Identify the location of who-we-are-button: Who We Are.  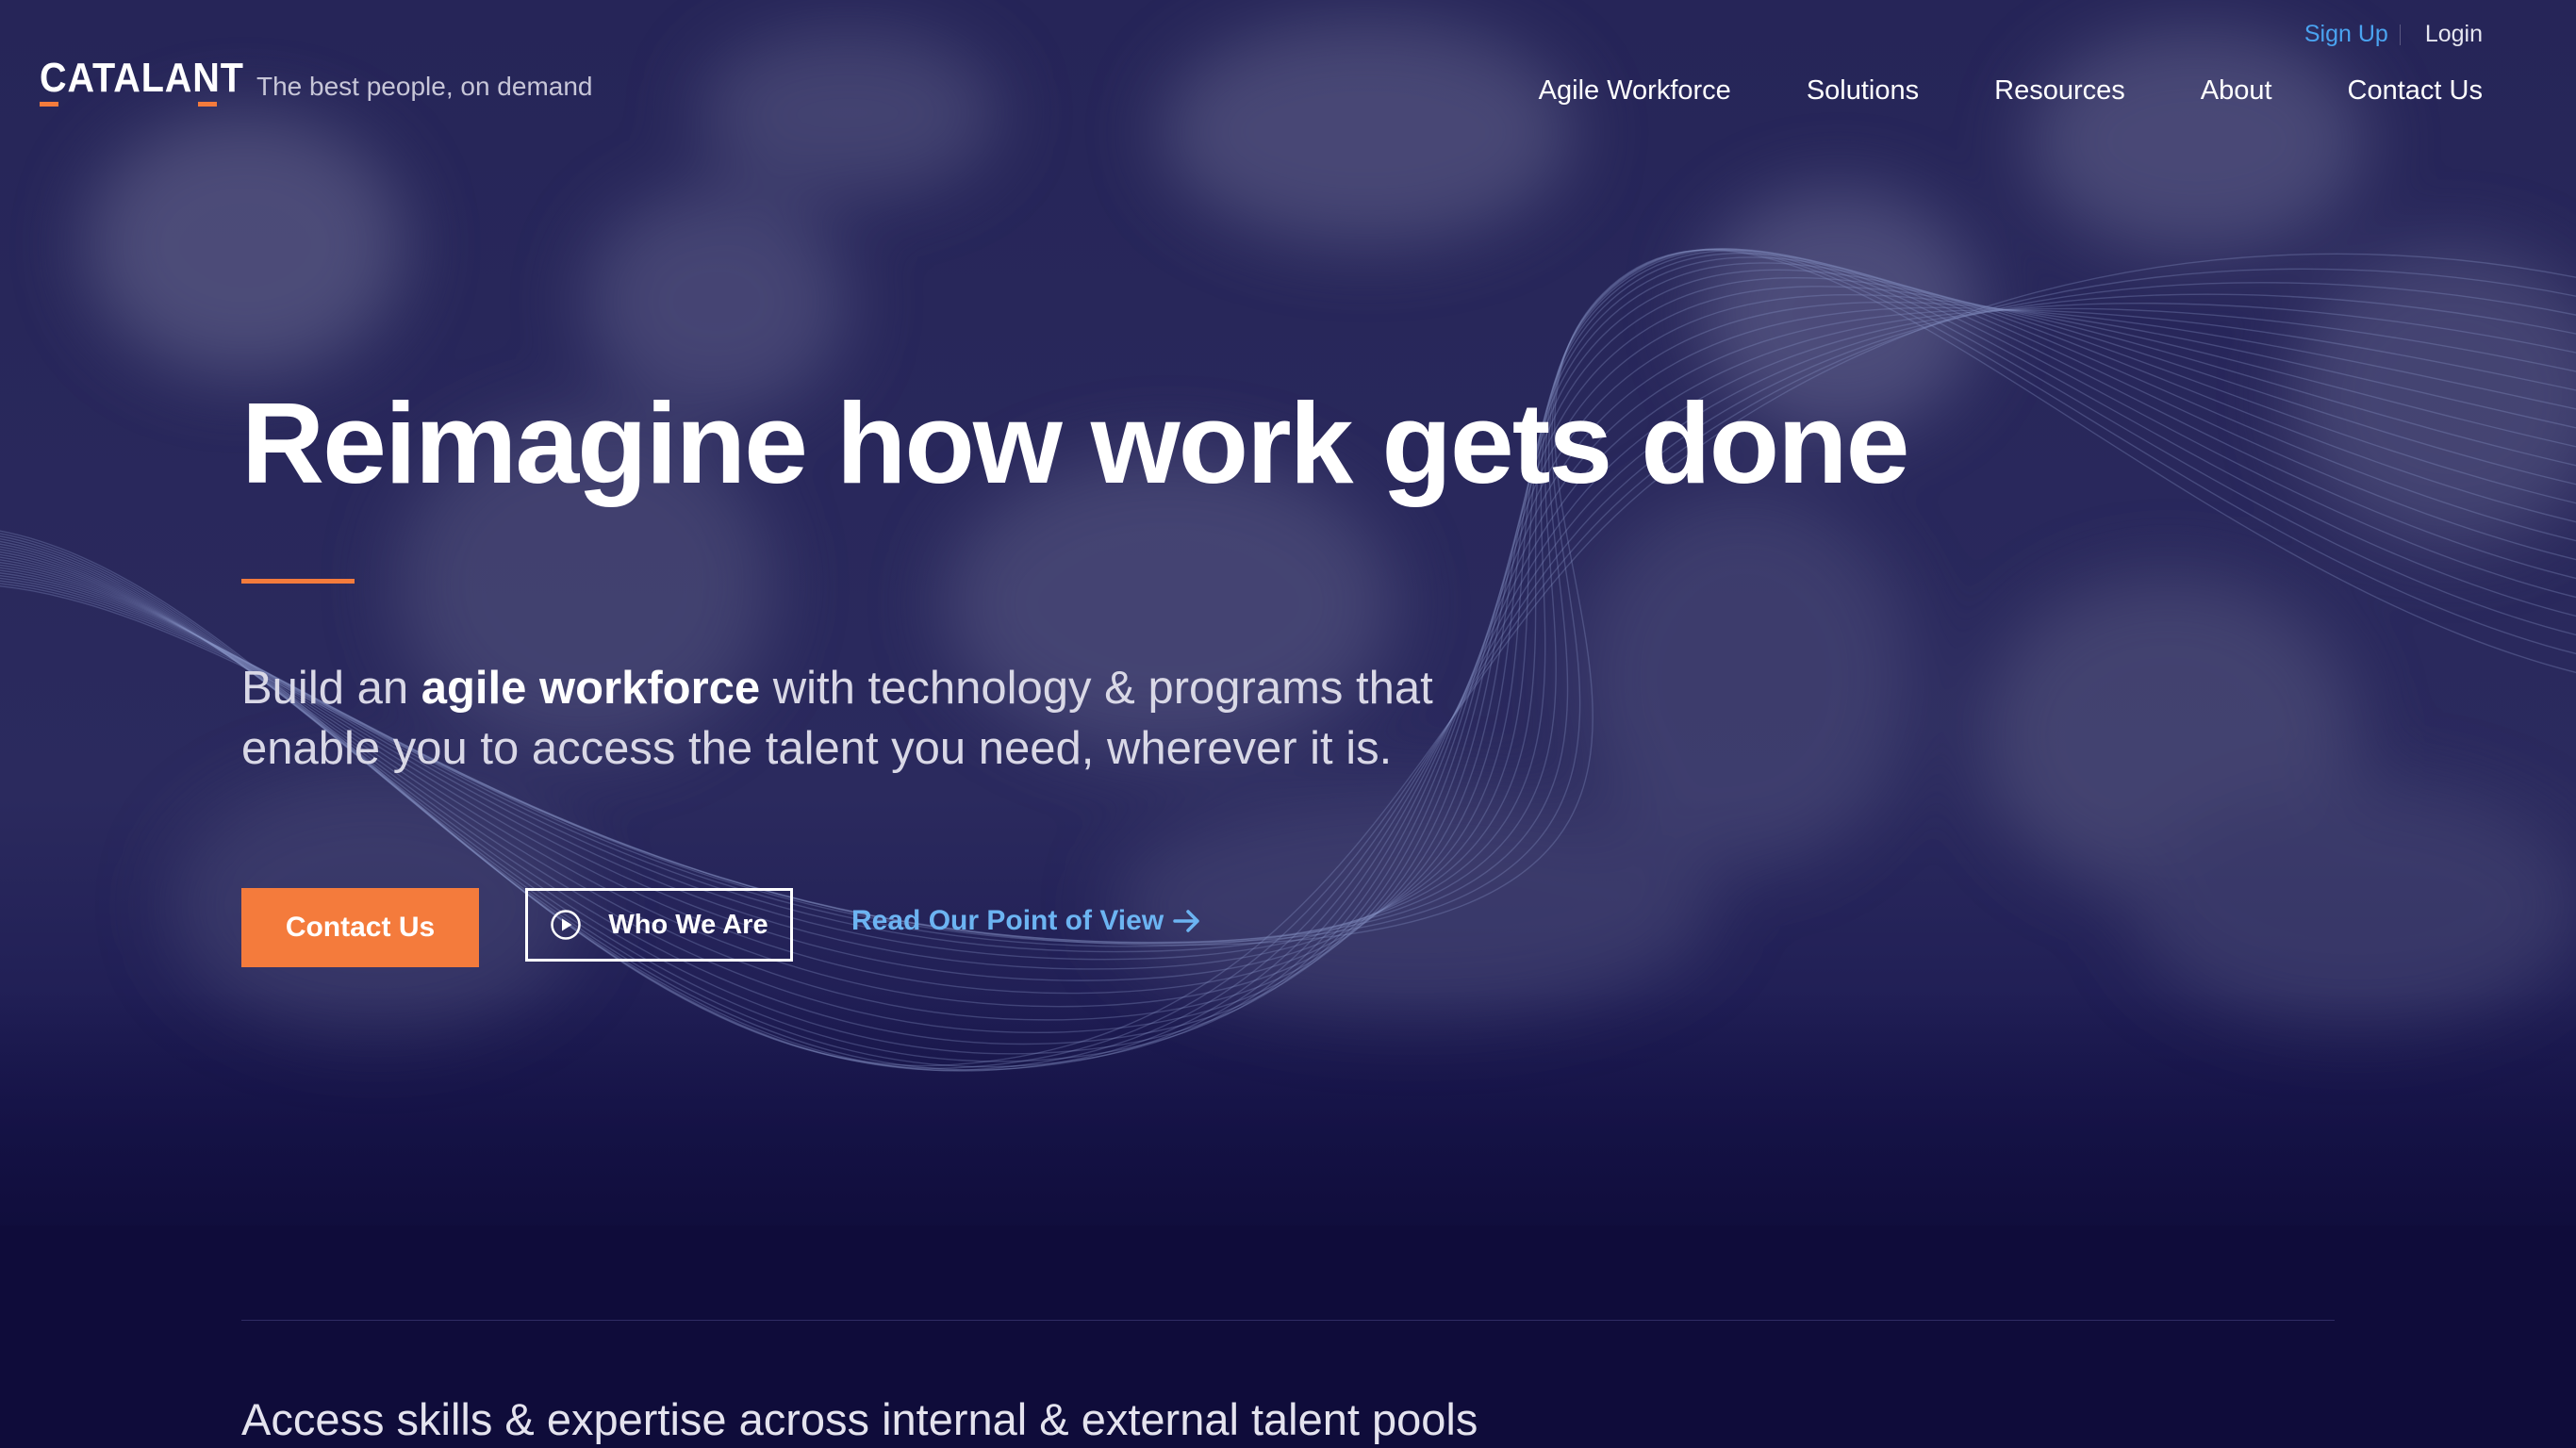
(659, 925).